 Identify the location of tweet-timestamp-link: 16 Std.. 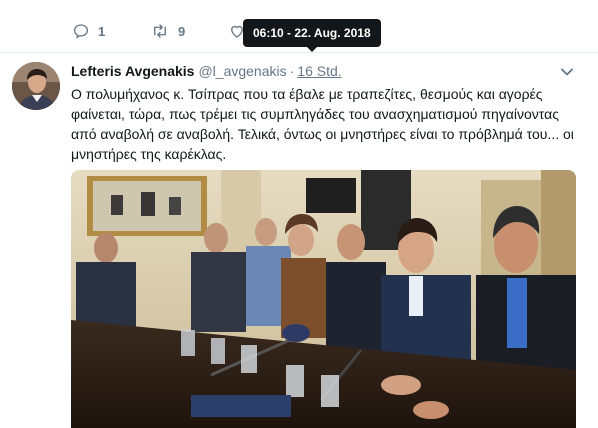
(319, 71).